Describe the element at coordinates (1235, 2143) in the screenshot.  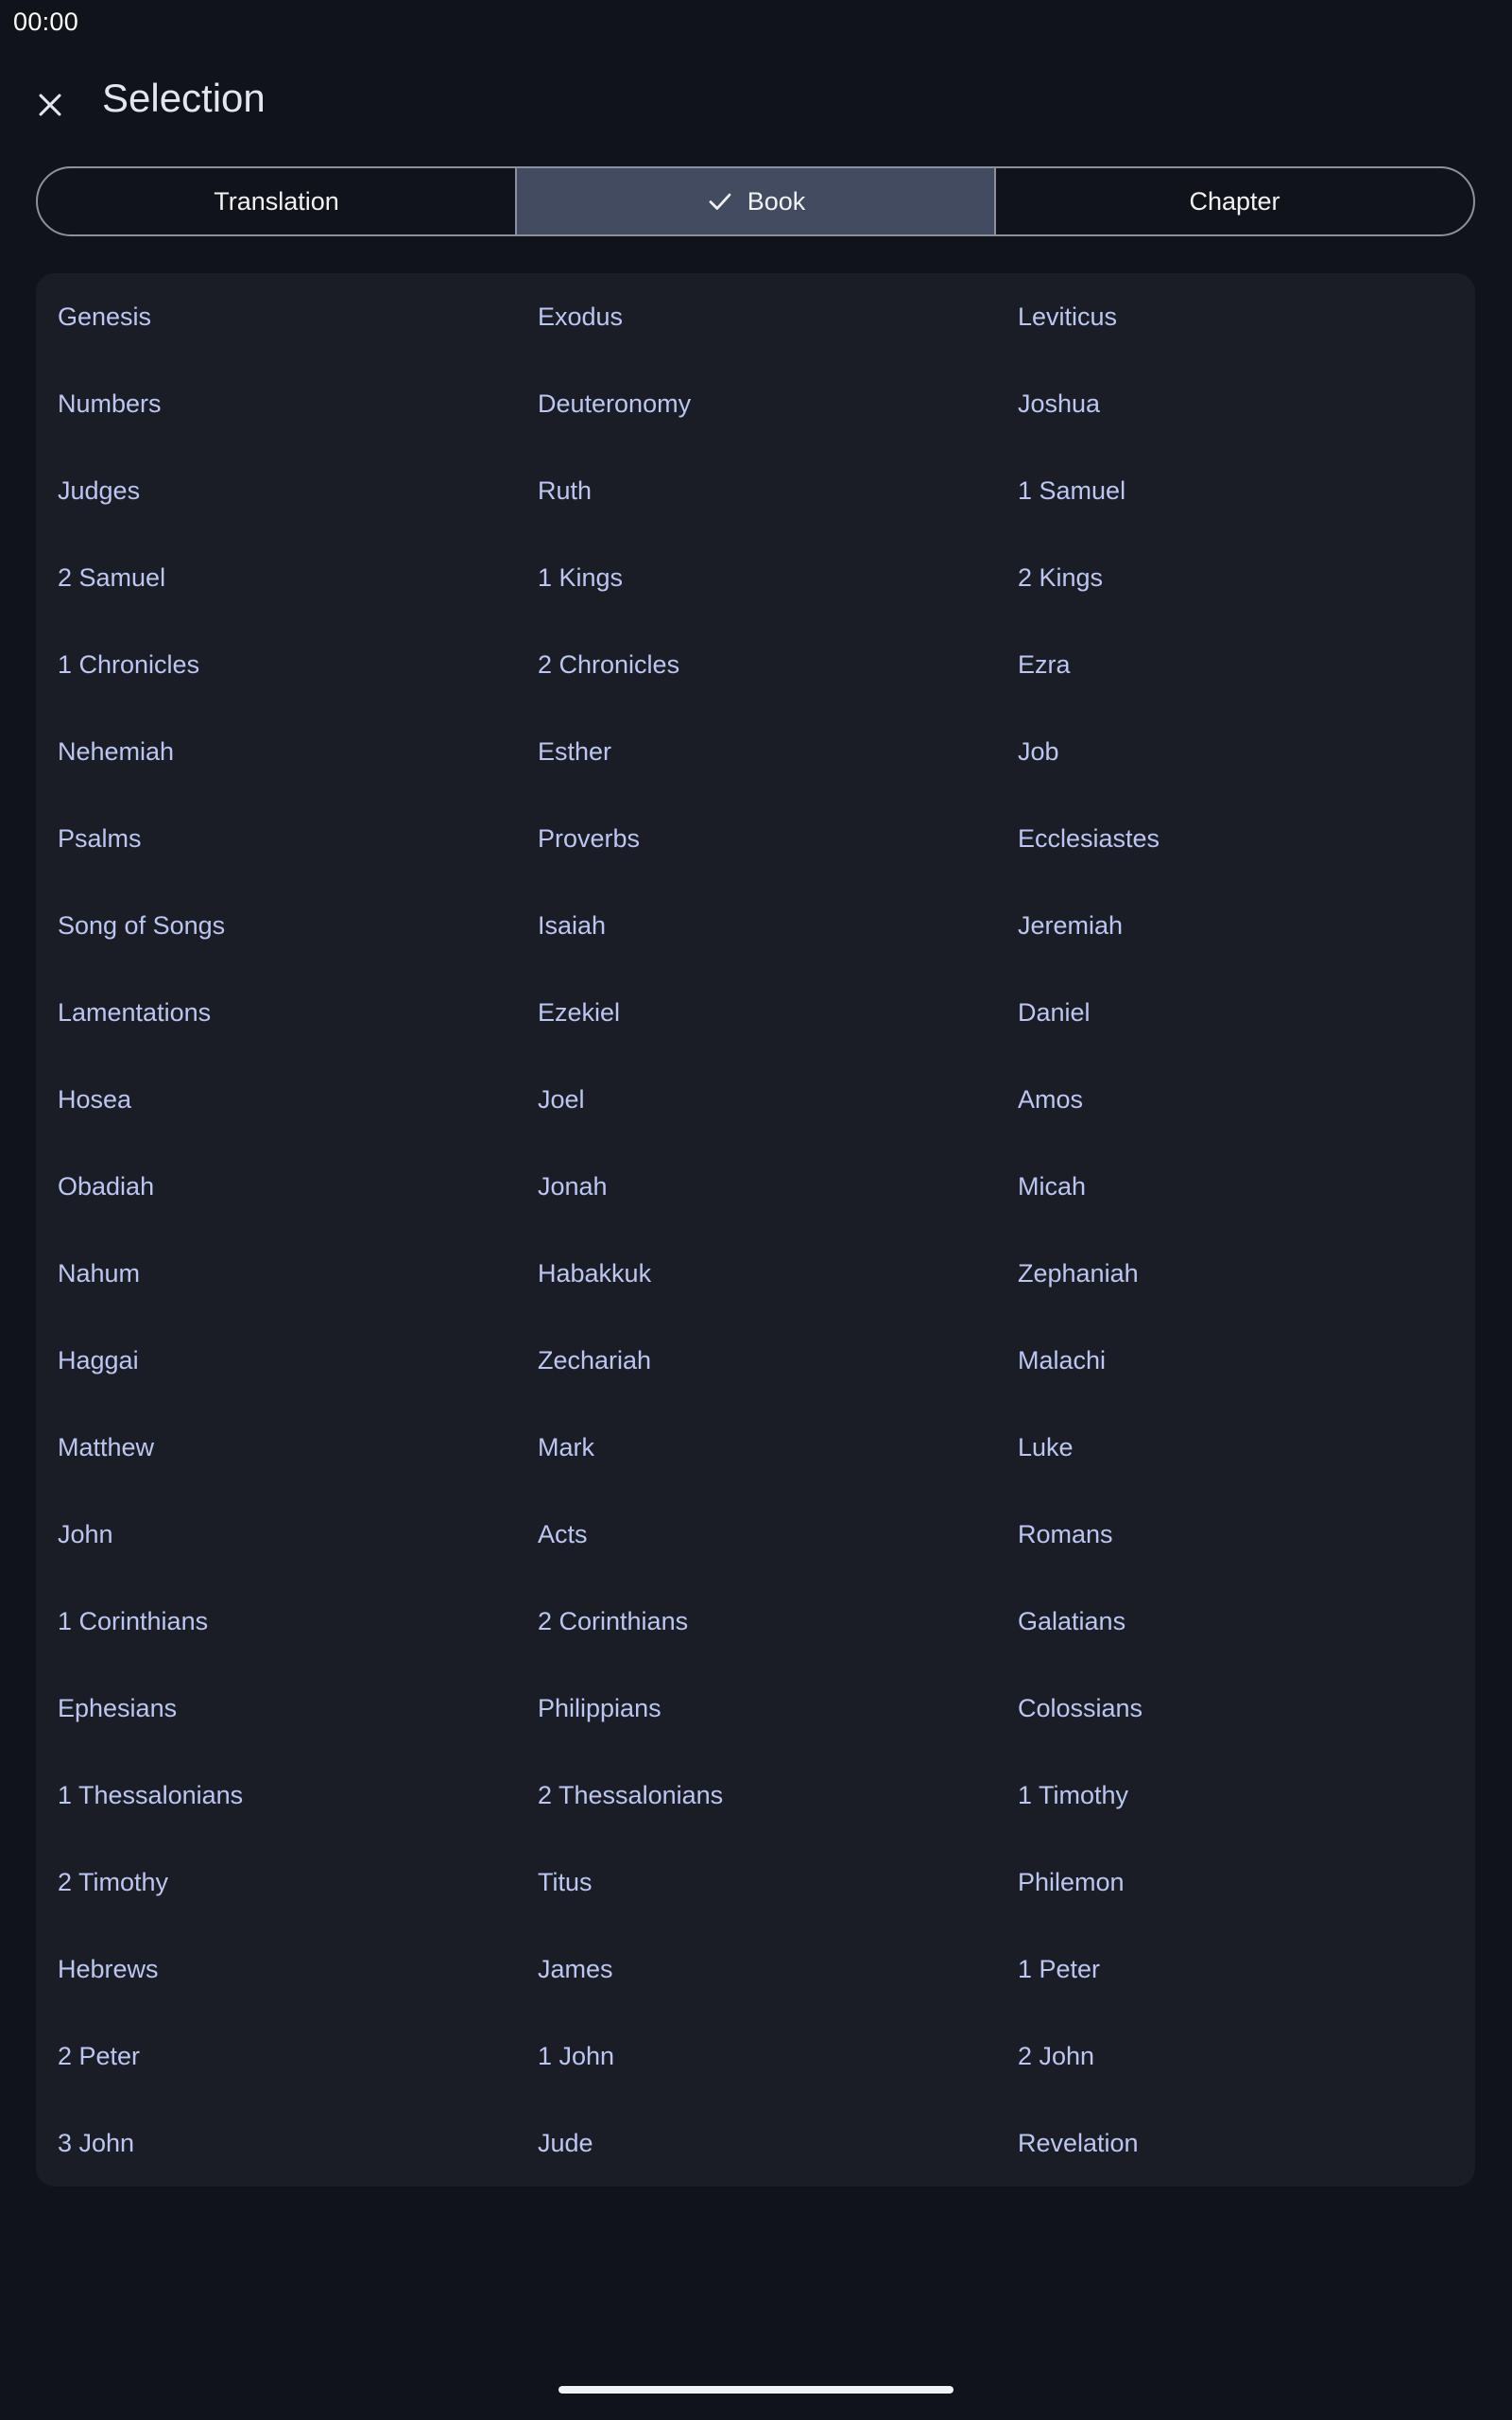
I see `book-item: Revelation` at that location.